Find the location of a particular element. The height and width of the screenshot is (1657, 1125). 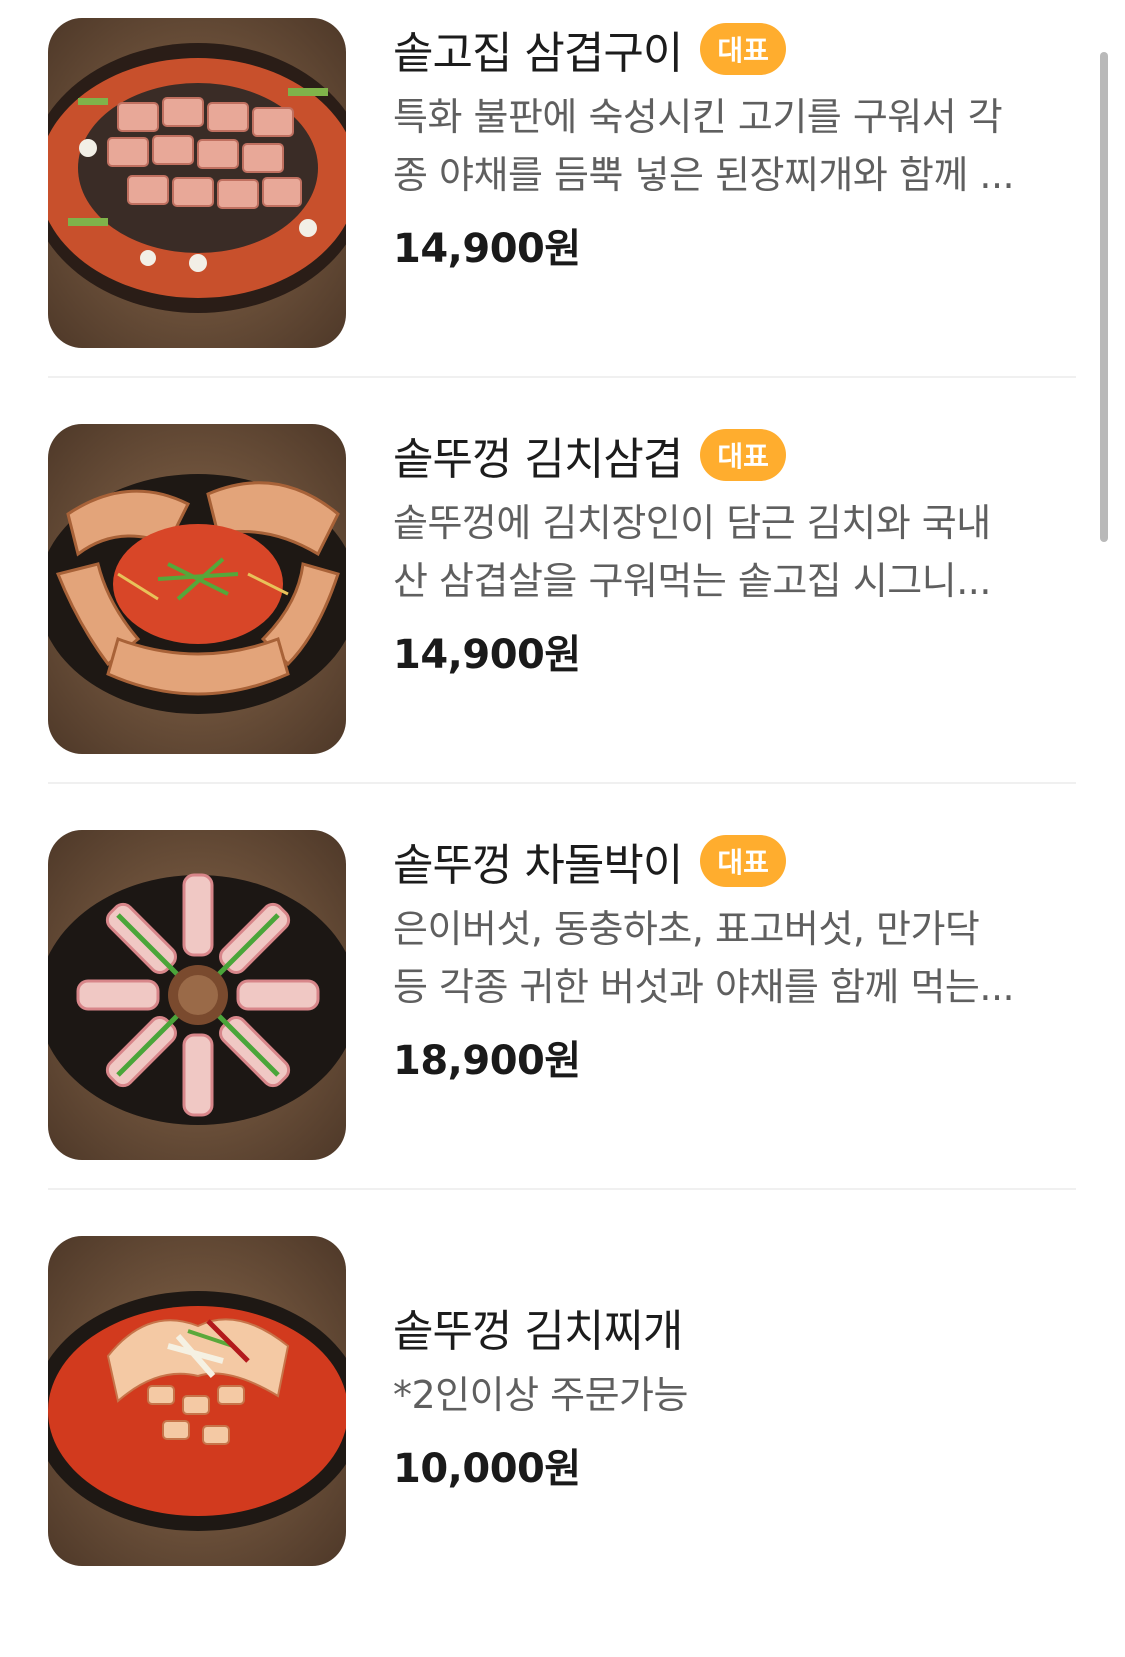

menu-item-price: 10,000원 is located at coordinates (487, 1469).